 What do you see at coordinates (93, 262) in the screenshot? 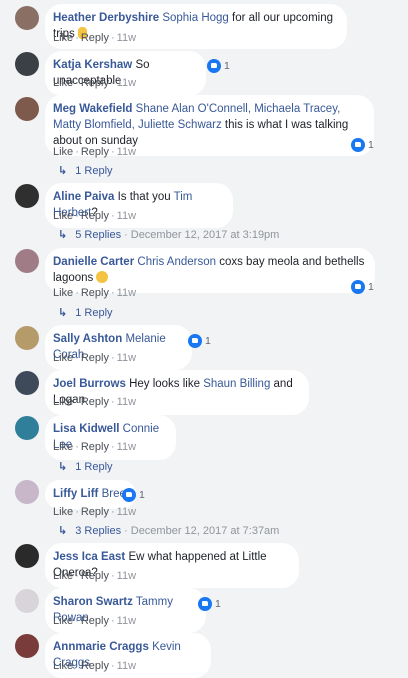
I see `comment-author: Danielle Carter` at bounding box center [93, 262].